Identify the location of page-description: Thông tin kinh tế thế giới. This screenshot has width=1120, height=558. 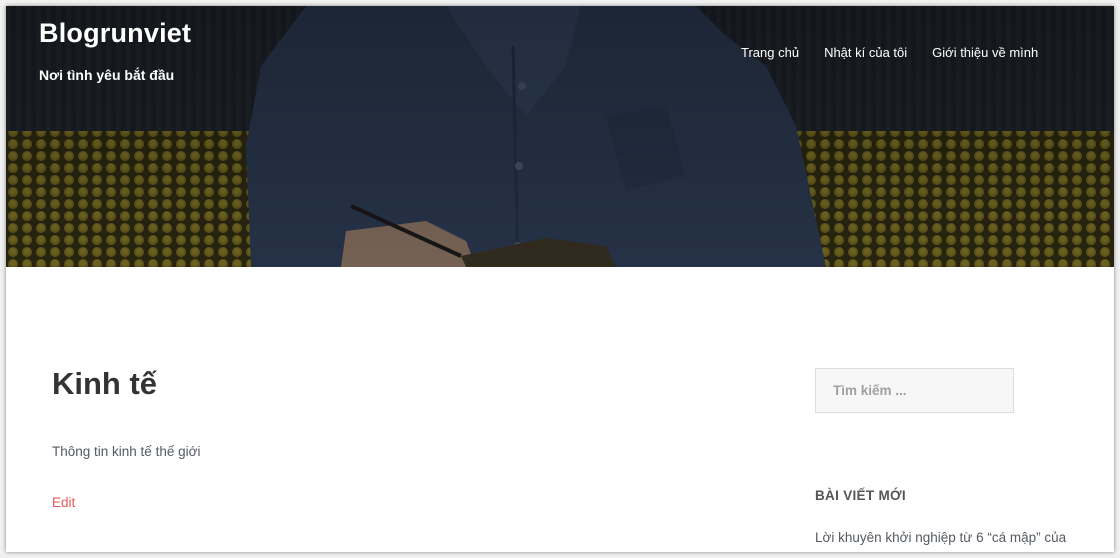
(126, 451).